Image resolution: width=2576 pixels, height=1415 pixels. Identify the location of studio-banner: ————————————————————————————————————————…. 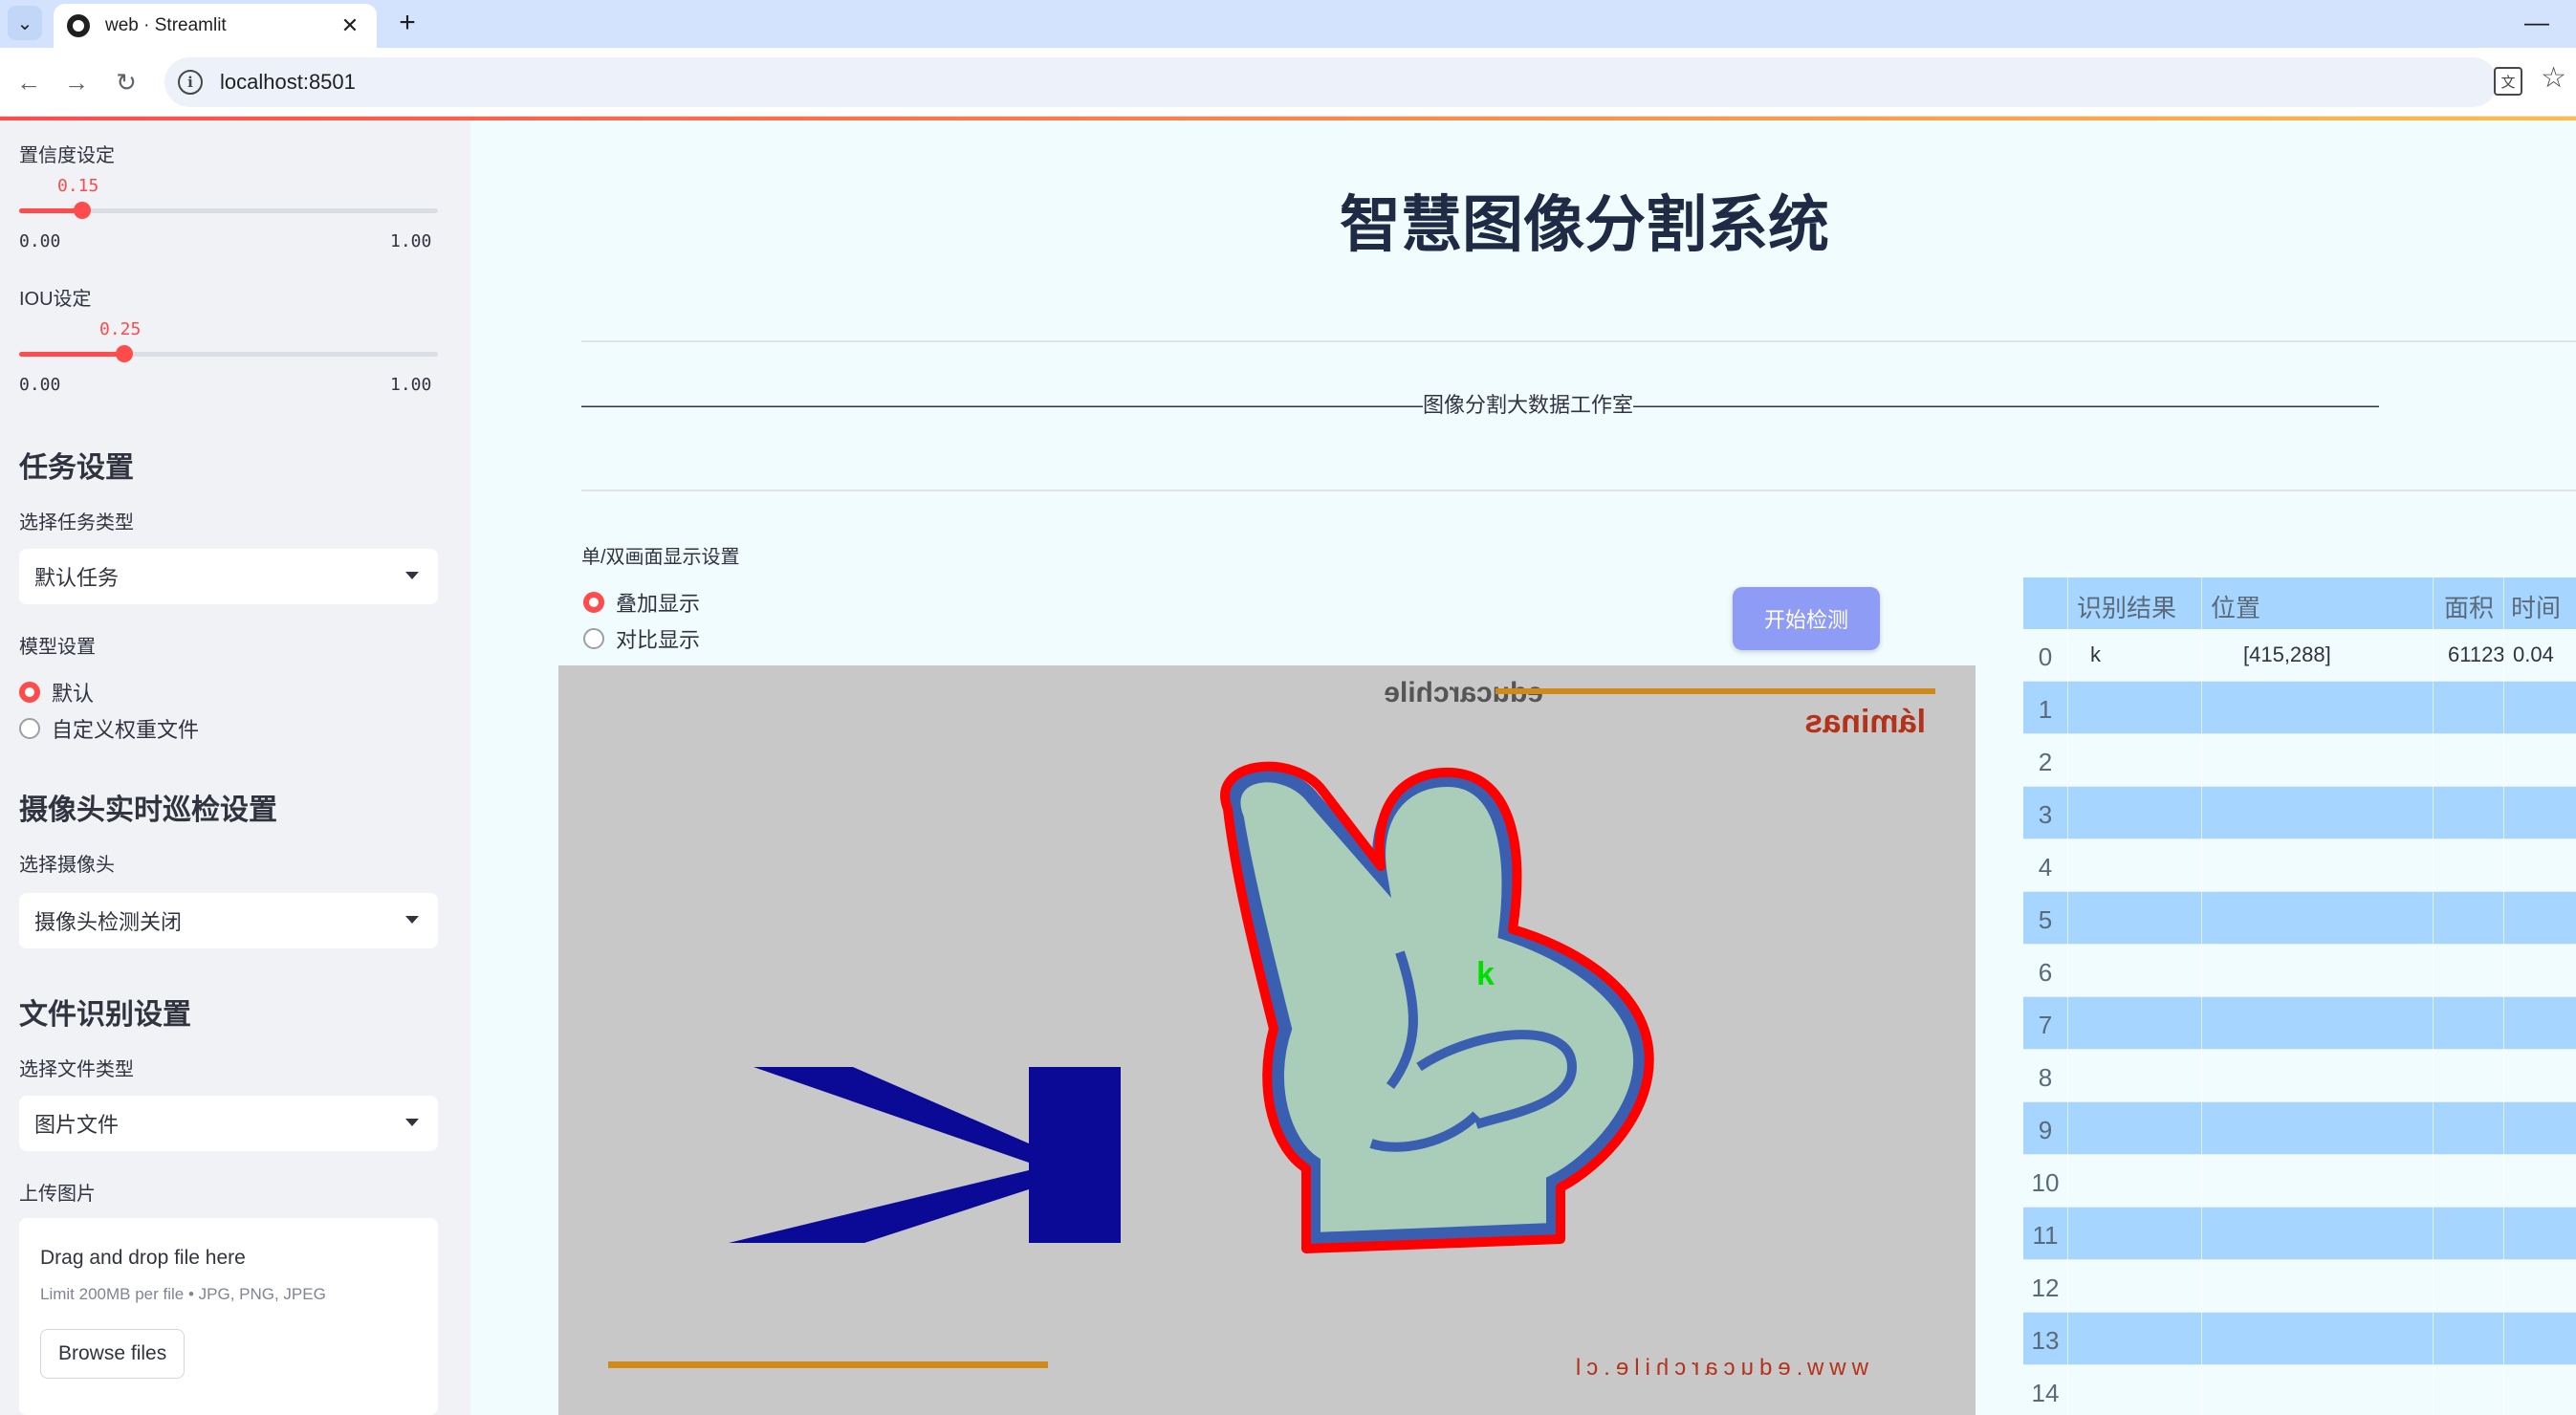
(1480, 405).